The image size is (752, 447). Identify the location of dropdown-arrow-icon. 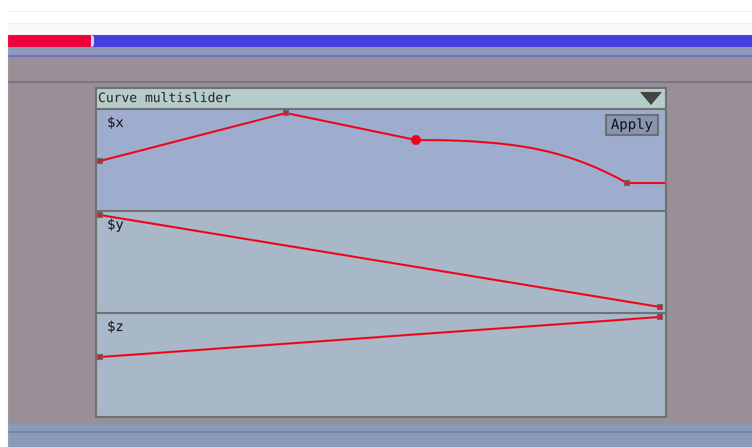
(651, 99).